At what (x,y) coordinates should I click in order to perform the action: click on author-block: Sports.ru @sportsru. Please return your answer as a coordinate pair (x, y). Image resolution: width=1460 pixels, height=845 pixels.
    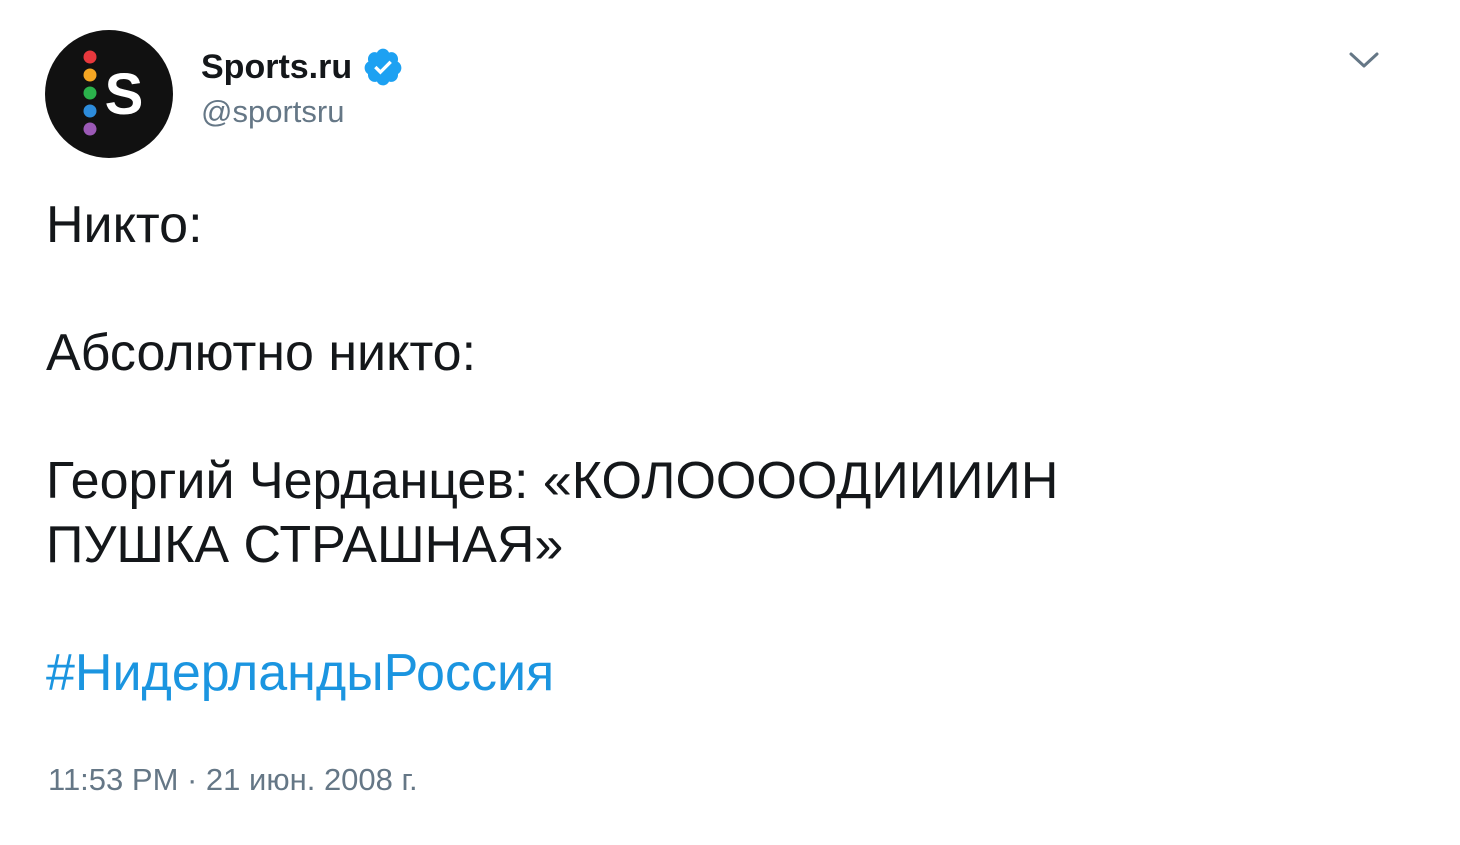
    Looking at the image, I should click on (302, 84).